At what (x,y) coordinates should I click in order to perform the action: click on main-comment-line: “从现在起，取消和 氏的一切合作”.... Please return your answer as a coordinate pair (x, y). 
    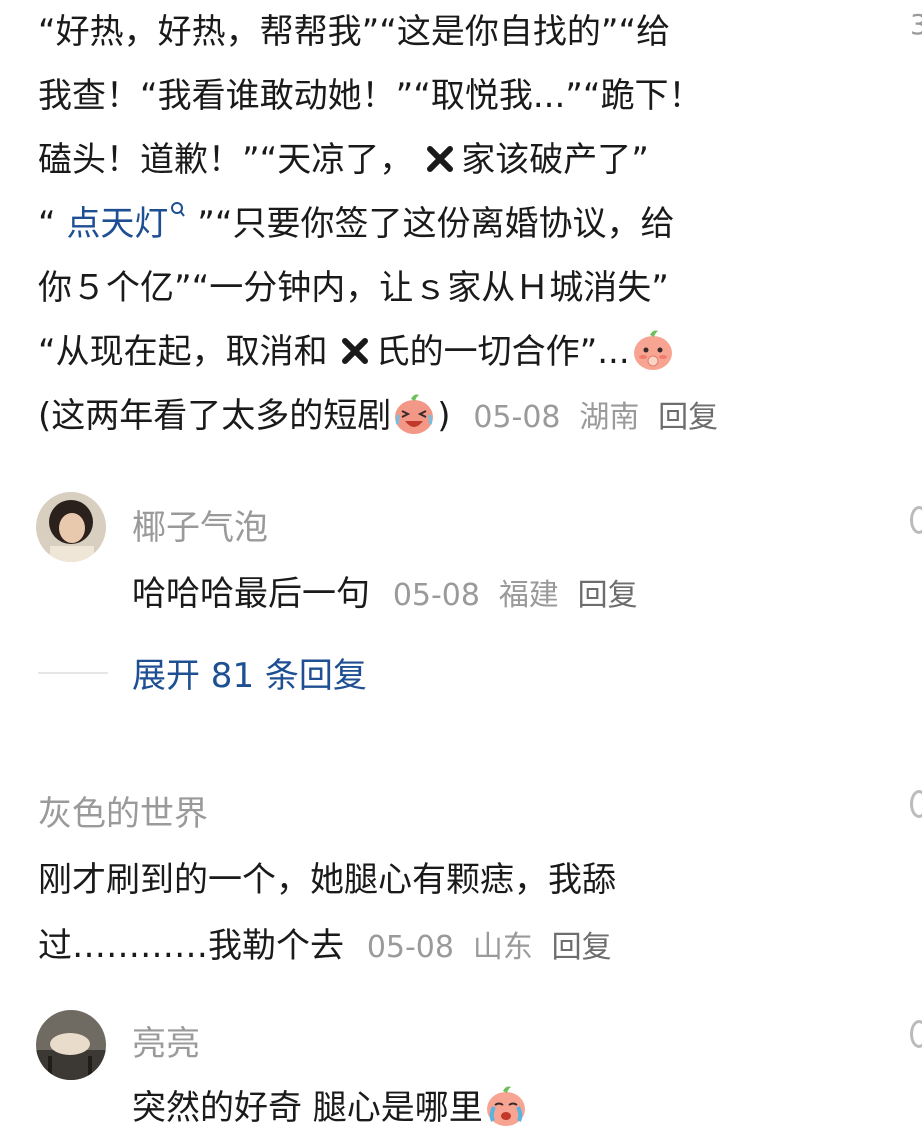
    Looking at the image, I should click on (357, 352).